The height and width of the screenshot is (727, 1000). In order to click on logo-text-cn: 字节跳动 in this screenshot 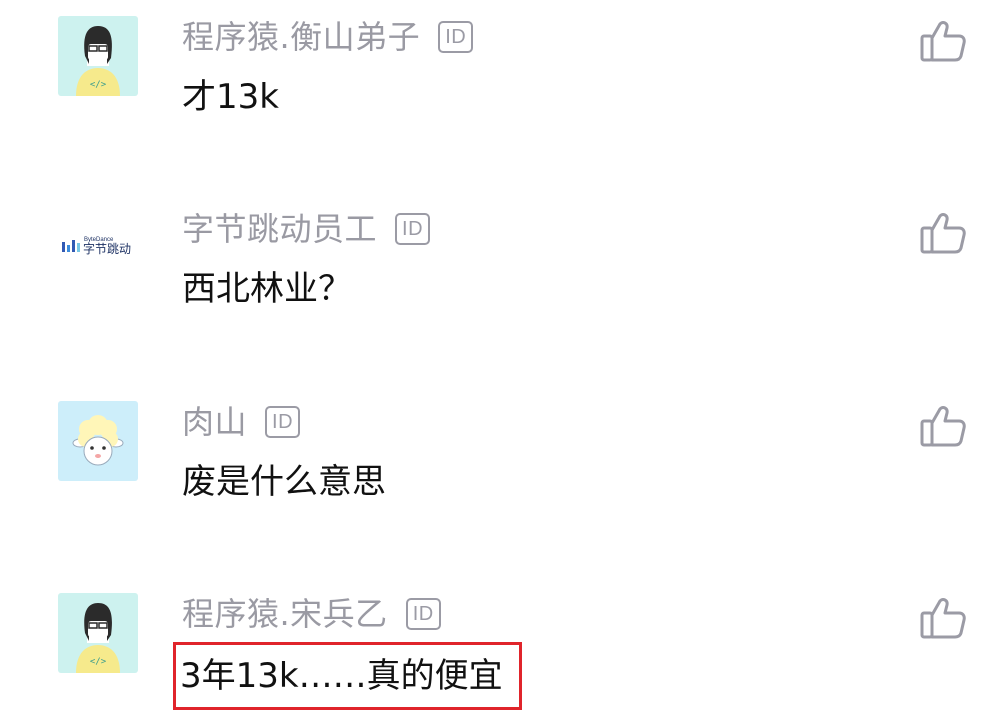, I will do `click(107, 248)`.